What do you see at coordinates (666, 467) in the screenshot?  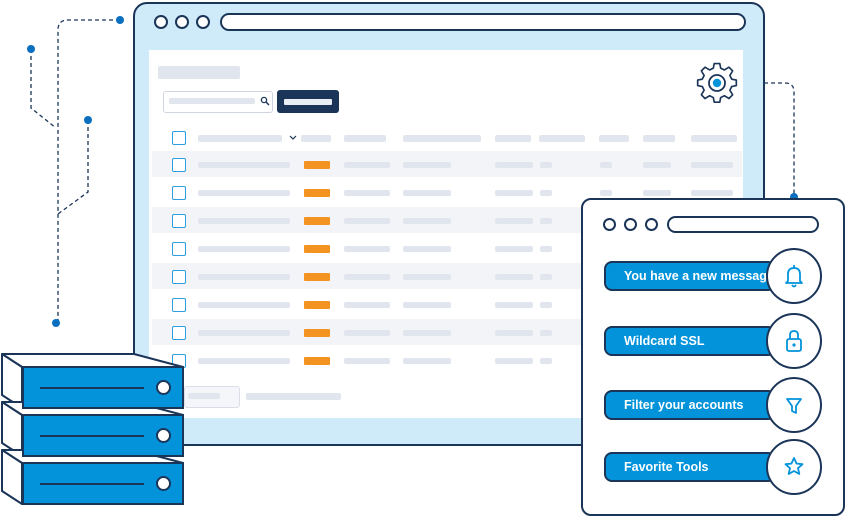 I see `favorite-tools-feature-label: Favorite Tools` at bounding box center [666, 467].